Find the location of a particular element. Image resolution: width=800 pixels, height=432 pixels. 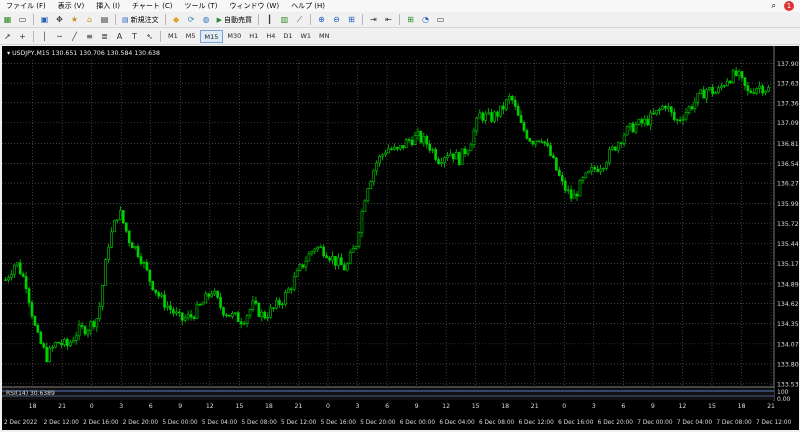

templates-icon: ▭ is located at coordinates (440, 20).